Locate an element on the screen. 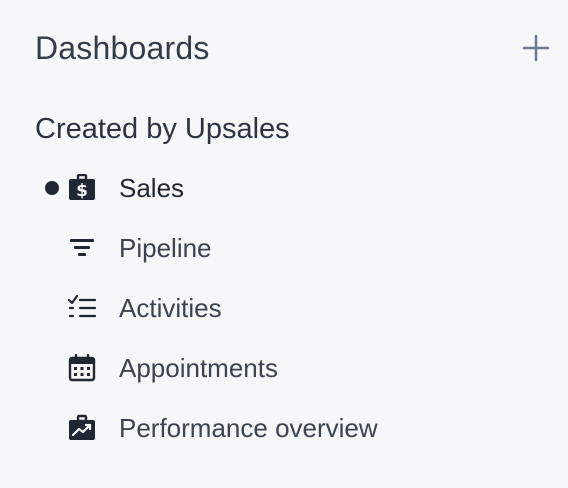 This screenshot has width=568, height=488. dashboard-item-activities: Activities is located at coordinates (284, 308).